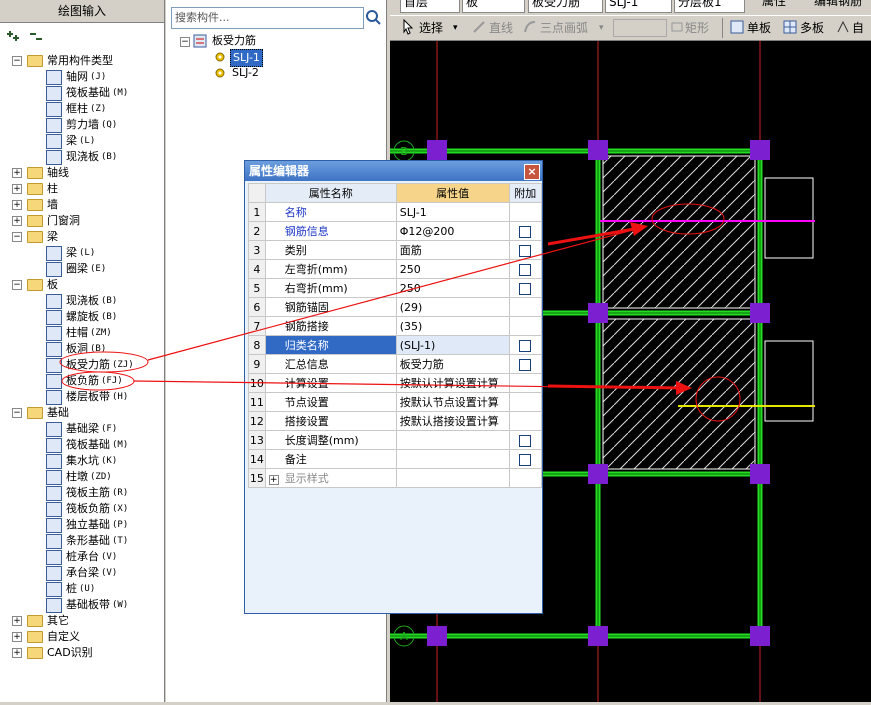  Describe the element at coordinates (14, 36) in the screenshot. I see `expand-all-icon` at that location.